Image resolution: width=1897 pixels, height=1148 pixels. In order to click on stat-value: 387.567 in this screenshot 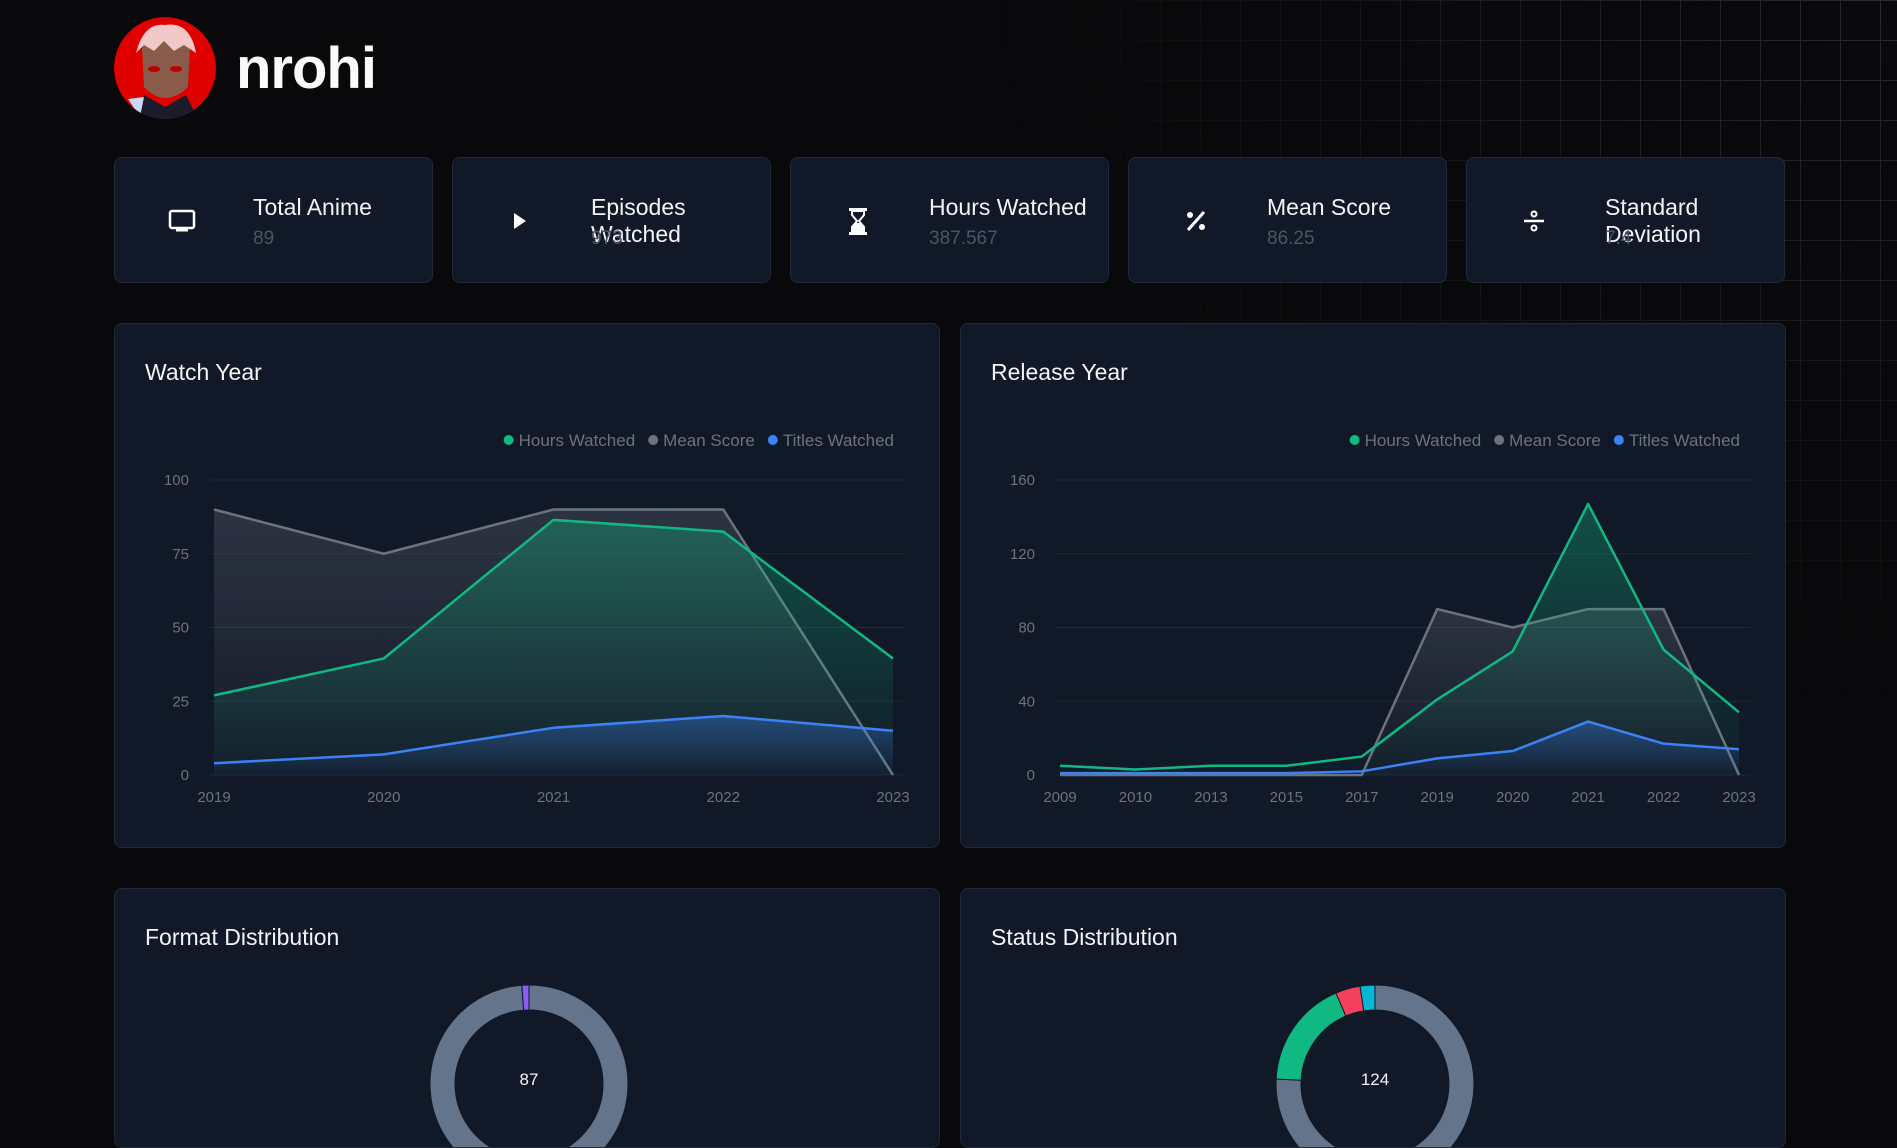, I will do `click(963, 238)`.